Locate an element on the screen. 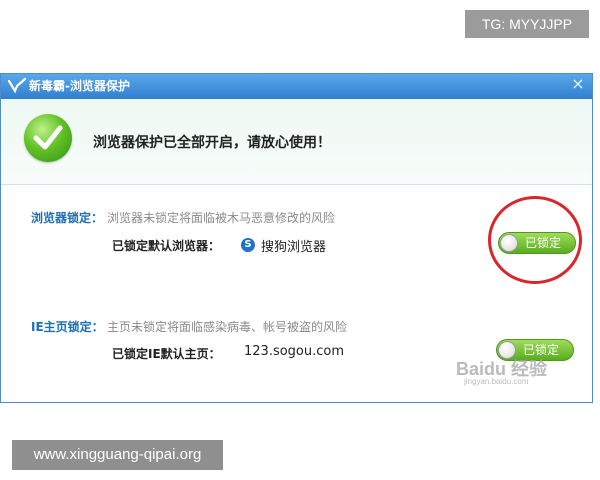  homepage-lock-title: IE主页锁定： is located at coordinates (67, 327).